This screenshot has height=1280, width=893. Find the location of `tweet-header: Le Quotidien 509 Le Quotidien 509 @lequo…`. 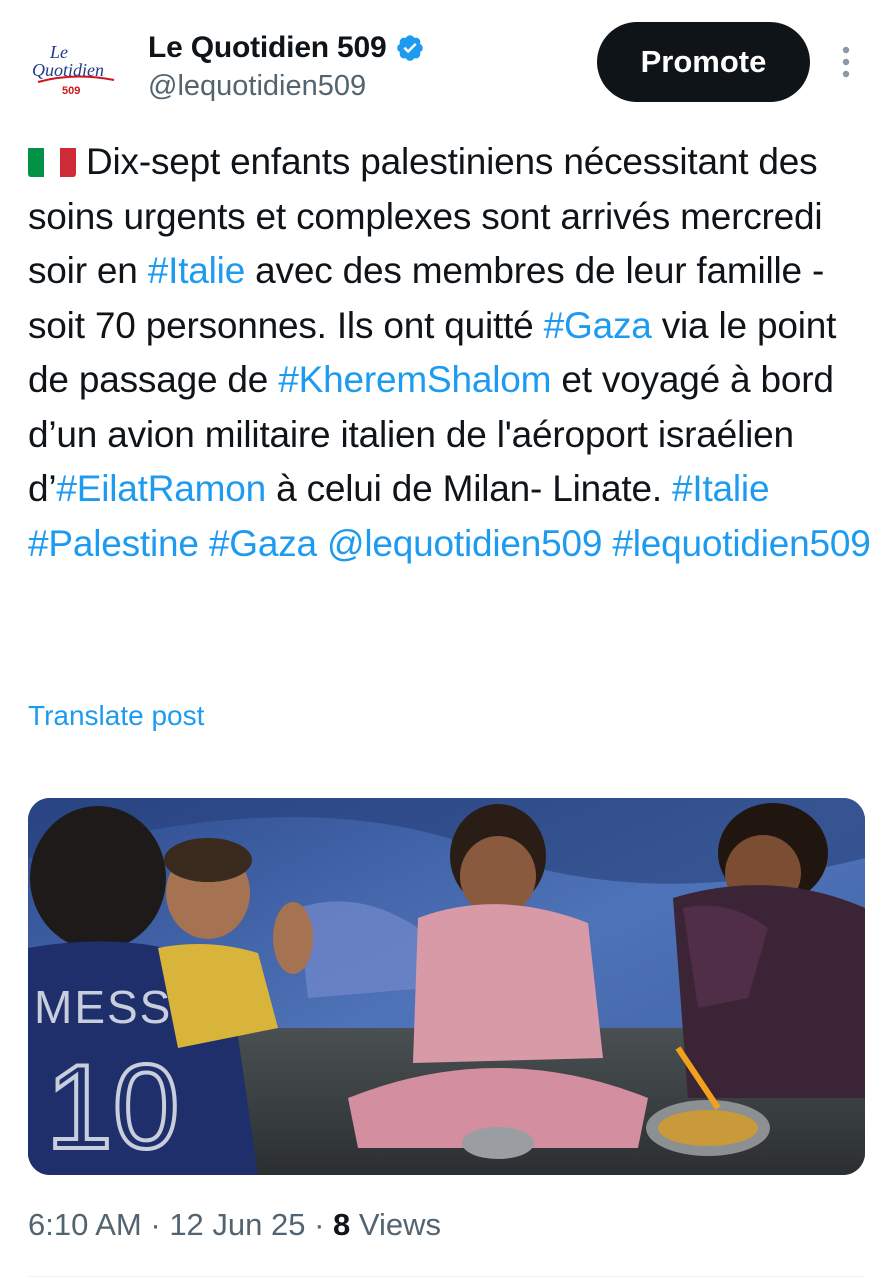

tweet-header: Le Quotidien 509 Le Quotidien 509 @lequo… is located at coordinates (446, 60).